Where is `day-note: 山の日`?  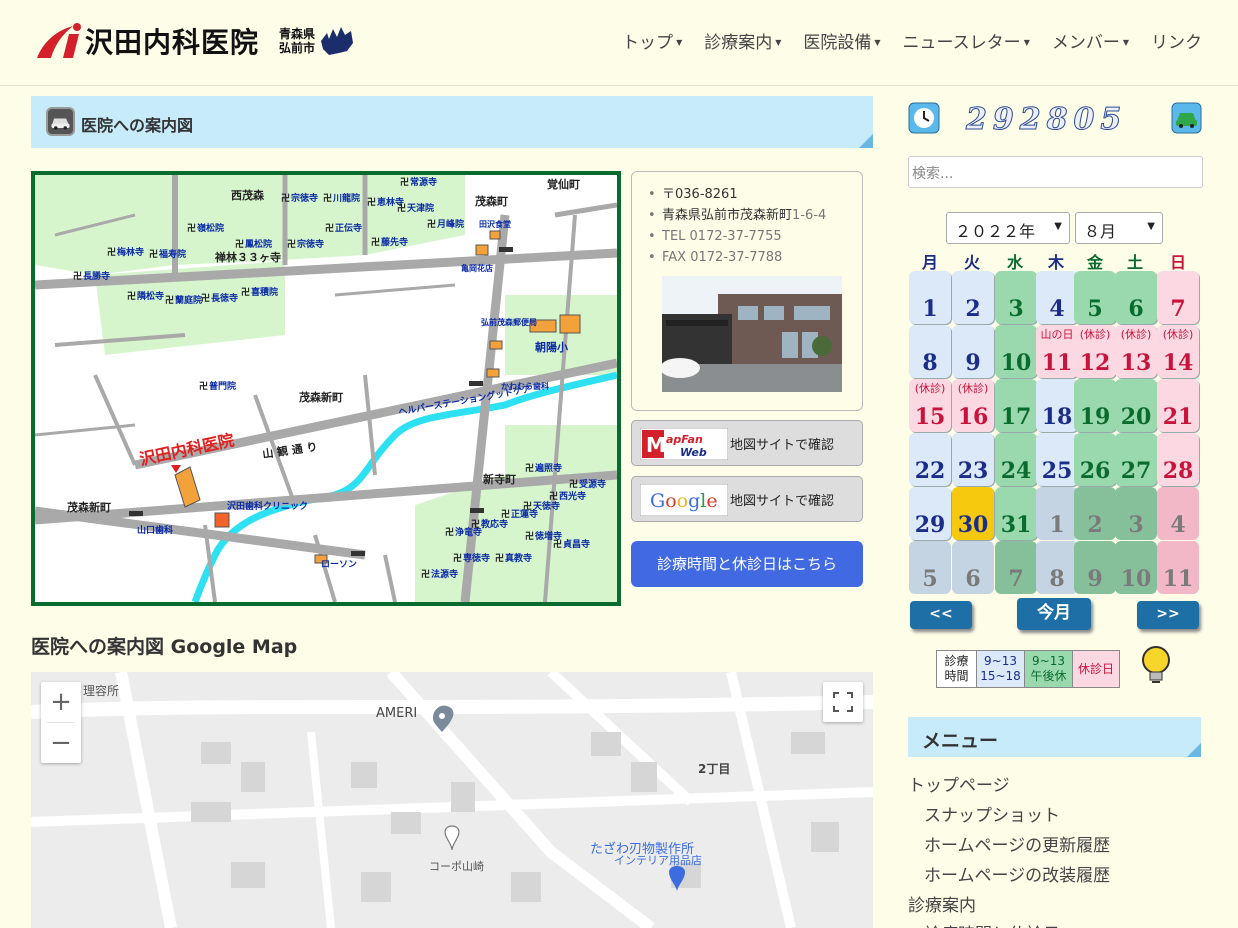 day-note: 山の日 is located at coordinates (1057, 334).